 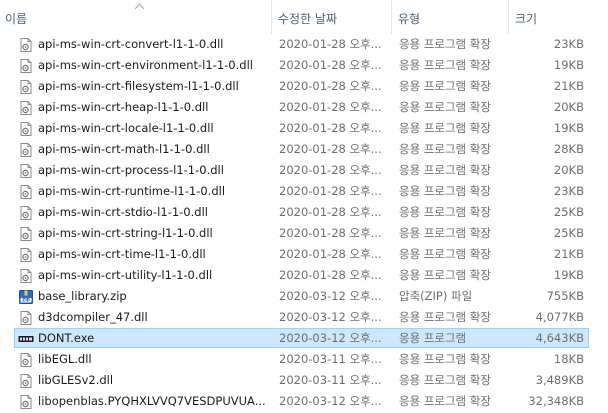 What do you see at coordinates (65, 359) in the screenshot?
I see `file-name: libEGL.dll` at bounding box center [65, 359].